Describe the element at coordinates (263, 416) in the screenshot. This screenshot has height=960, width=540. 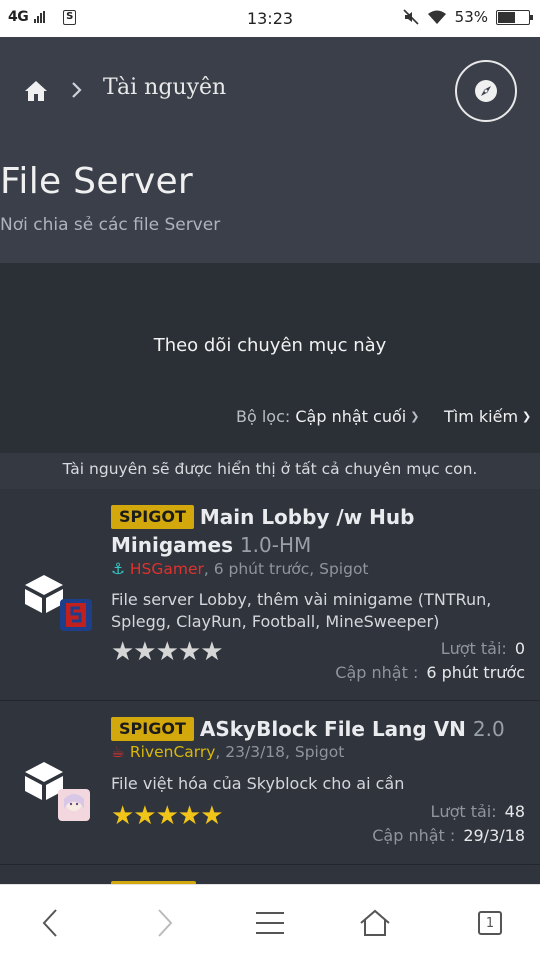
I see `filter-prefix: Bộ lọc:` at that location.